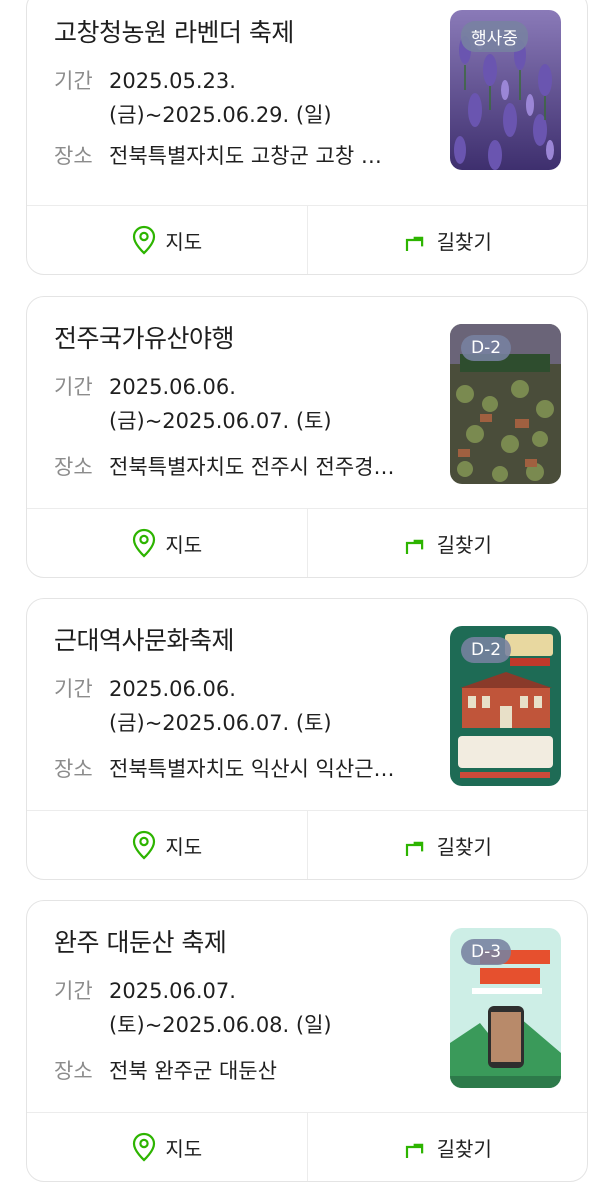 This screenshot has width=615, height=1200. Describe the element at coordinates (140, 941) in the screenshot. I see `event-title: 완주 대둔산 축제` at that location.